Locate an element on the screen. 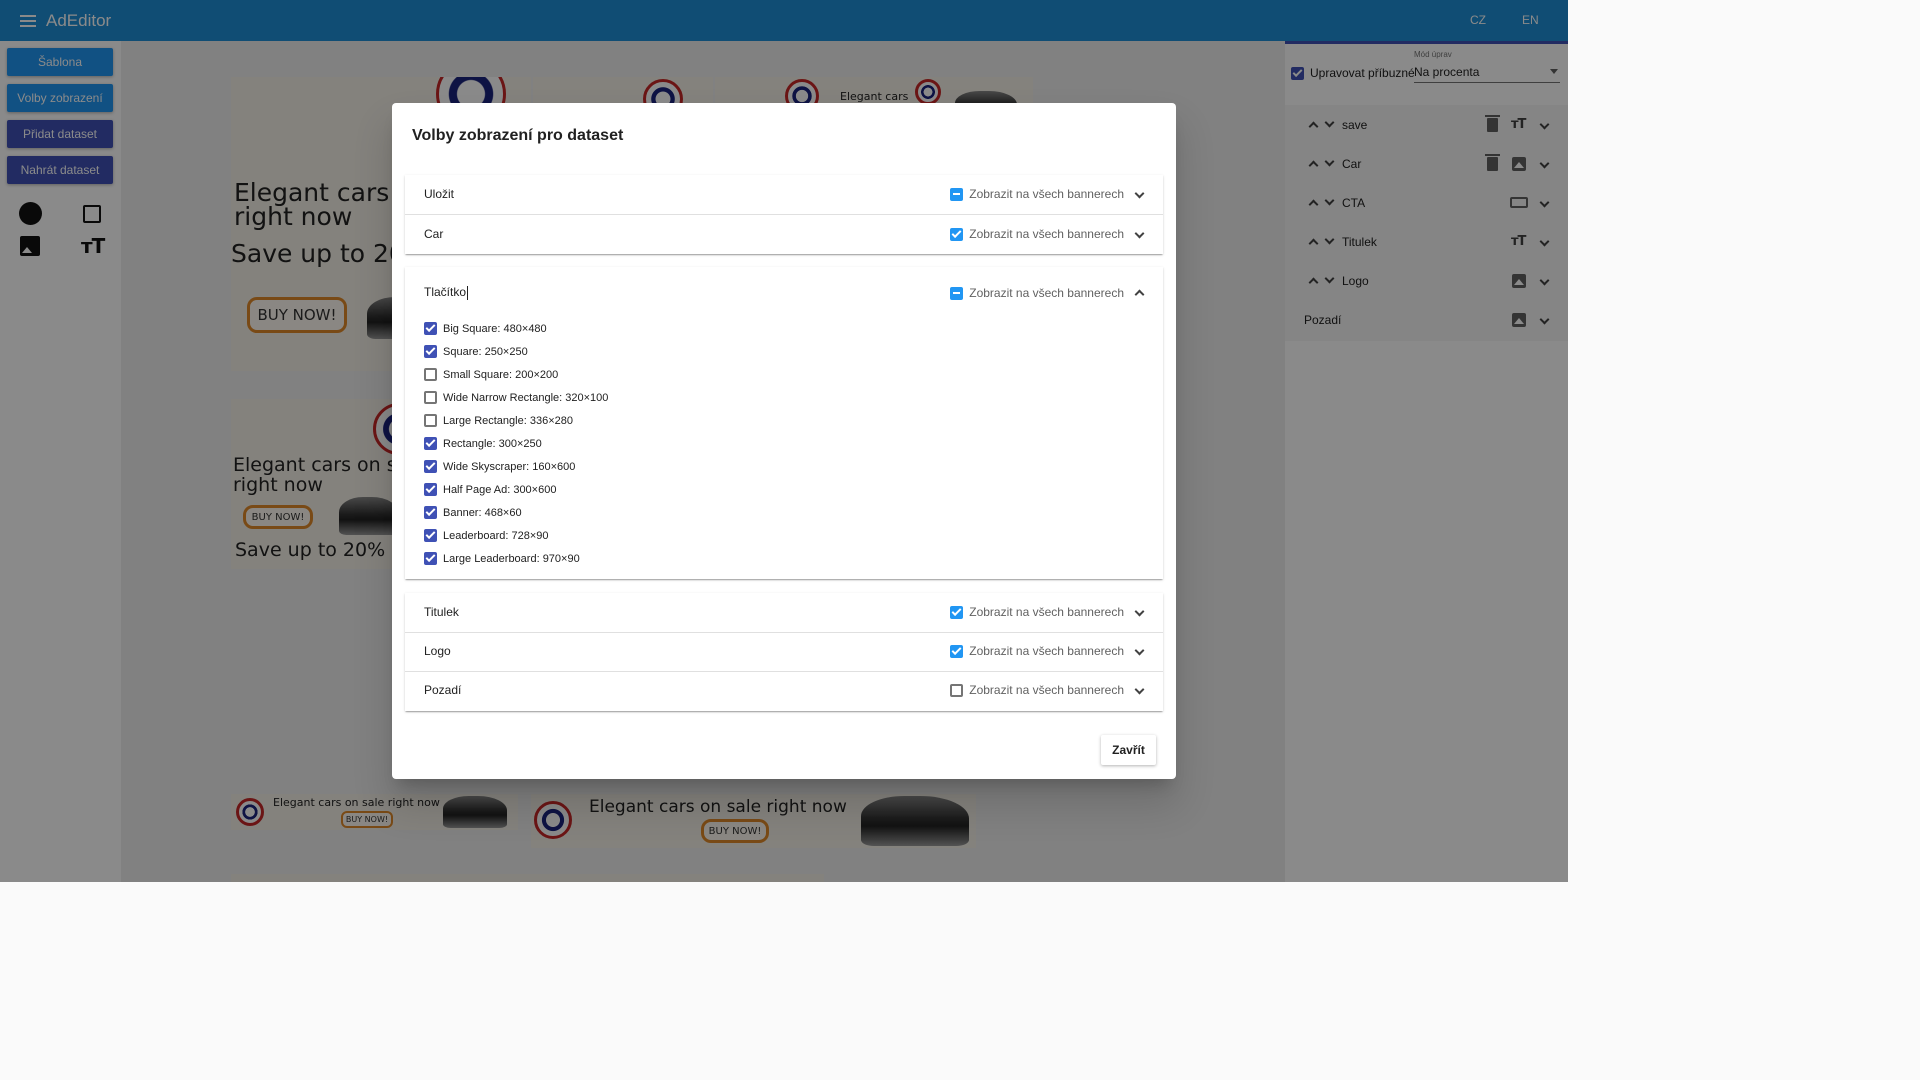  section-name: Titulek is located at coordinates (441, 612).